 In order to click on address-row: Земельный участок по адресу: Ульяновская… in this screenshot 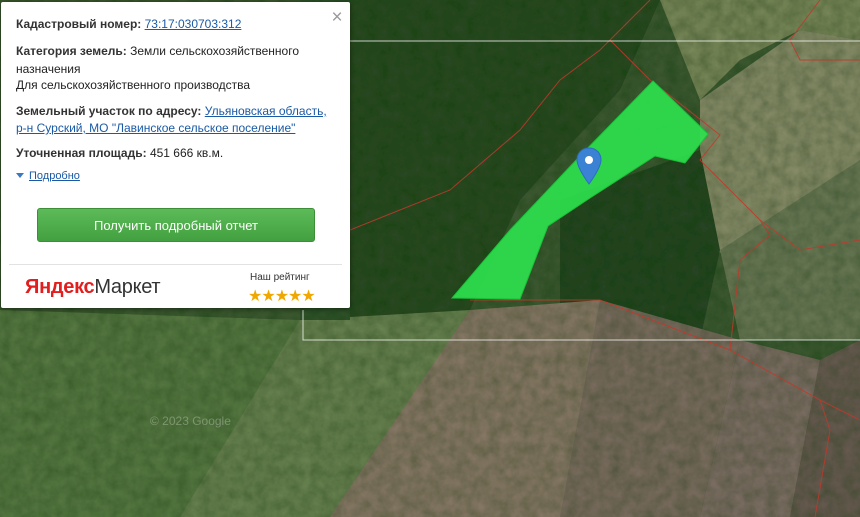, I will do `click(171, 111)`.